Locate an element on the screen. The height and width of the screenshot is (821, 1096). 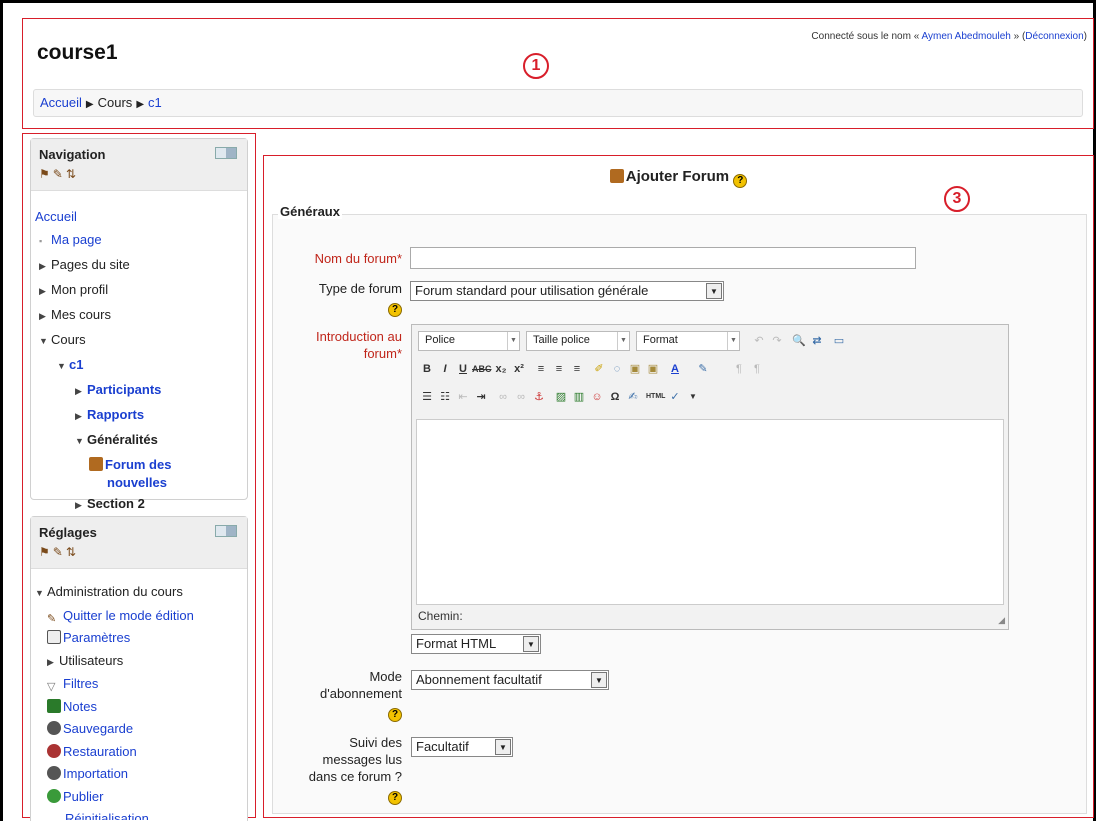
editor-text-area is located at coordinates (710, 512).